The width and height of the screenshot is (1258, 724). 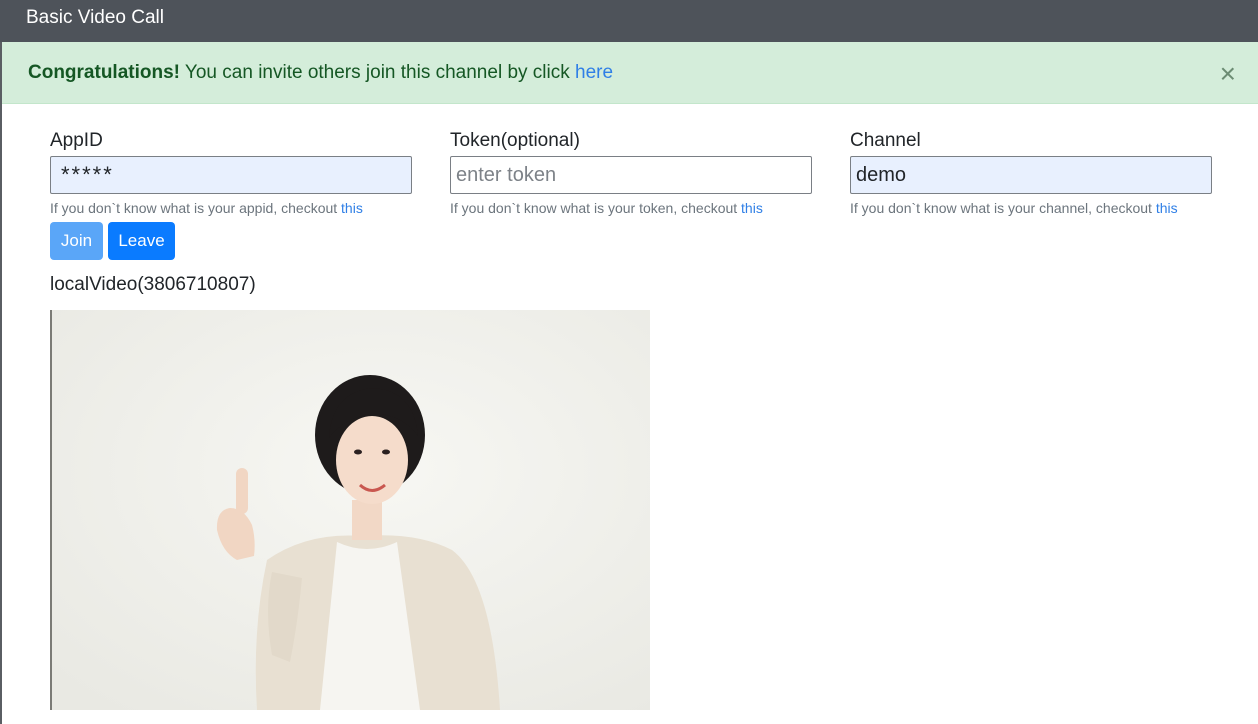 I want to click on appid-input, so click(x=231, y=175).